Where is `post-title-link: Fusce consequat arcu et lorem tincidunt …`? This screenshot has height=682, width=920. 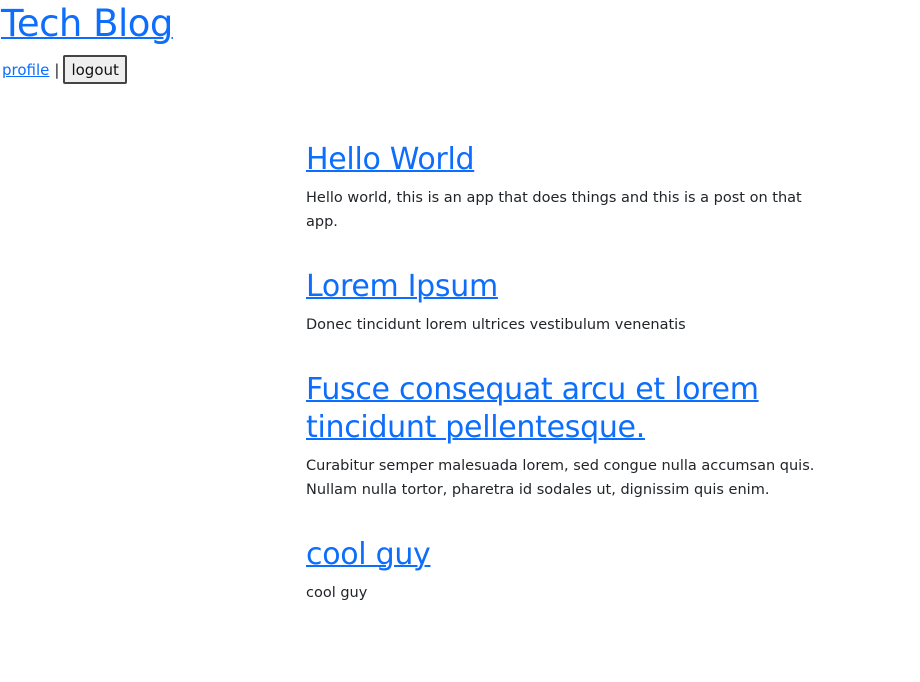
post-title-link: Fusce consequat arcu et lorem tincidunt … is located at coordinates (532, 408).